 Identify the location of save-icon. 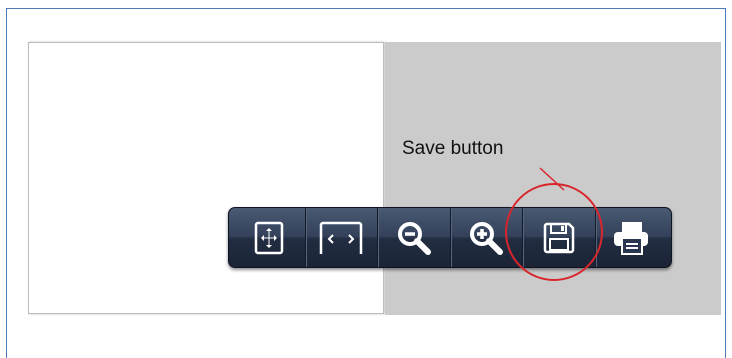
(558, 237).